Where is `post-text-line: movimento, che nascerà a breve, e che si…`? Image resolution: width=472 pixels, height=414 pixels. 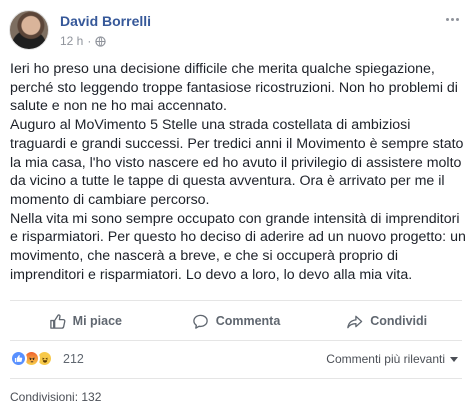 post-text-line: movimento, che nascerà a breve, e che si… is located at coordinates (204, 256).